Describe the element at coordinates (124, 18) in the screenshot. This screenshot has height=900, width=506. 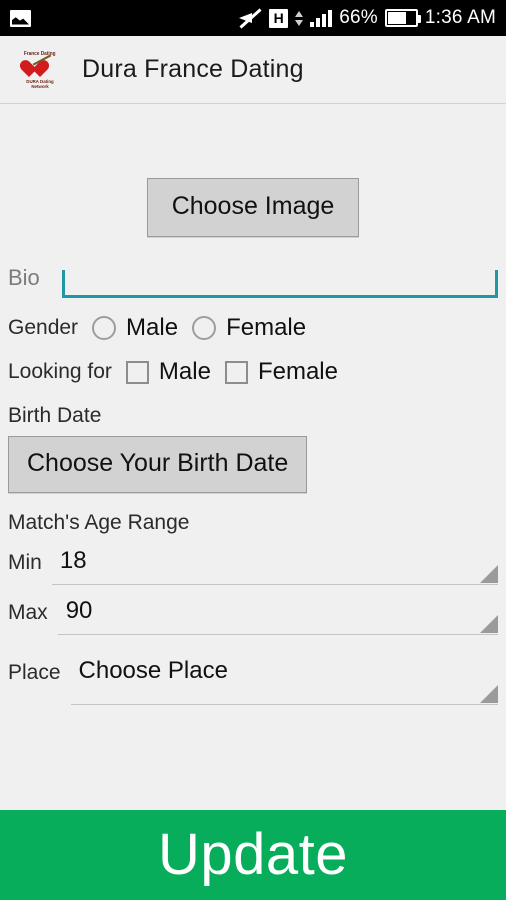
I see `status-bar-left` at that location.